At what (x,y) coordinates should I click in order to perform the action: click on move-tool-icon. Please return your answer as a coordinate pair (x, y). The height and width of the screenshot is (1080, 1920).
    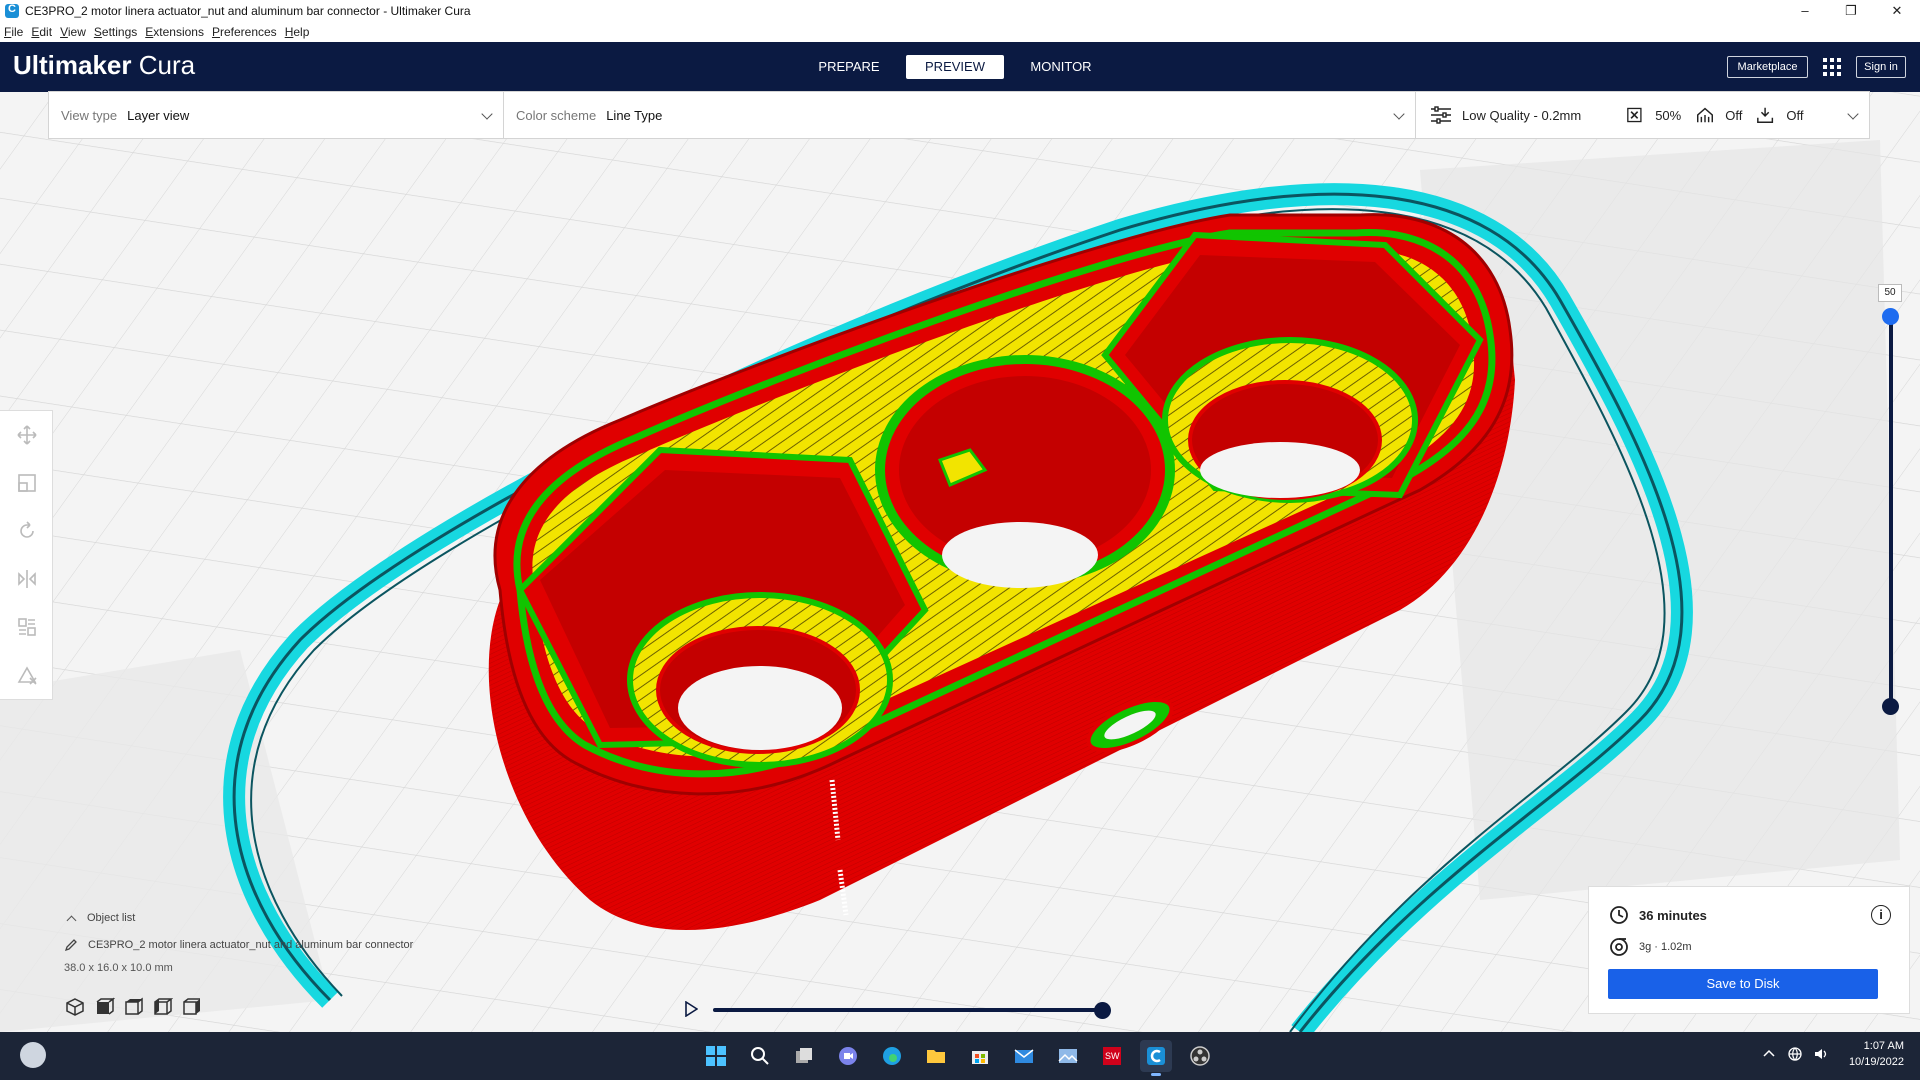
    Looking at the image, I should click on (26, 435).